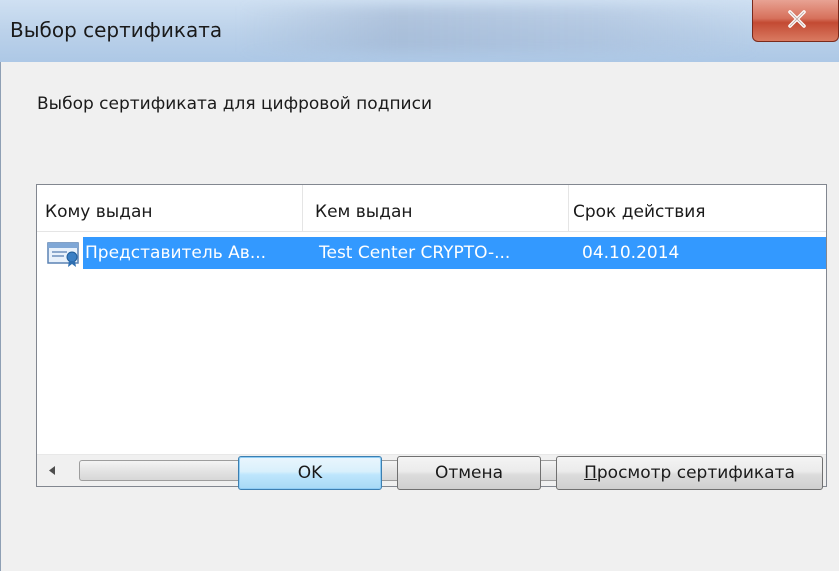 This screenshot has width=839, height=571. I want to click on window-title: Выбор сертификата, so click(116, 30).